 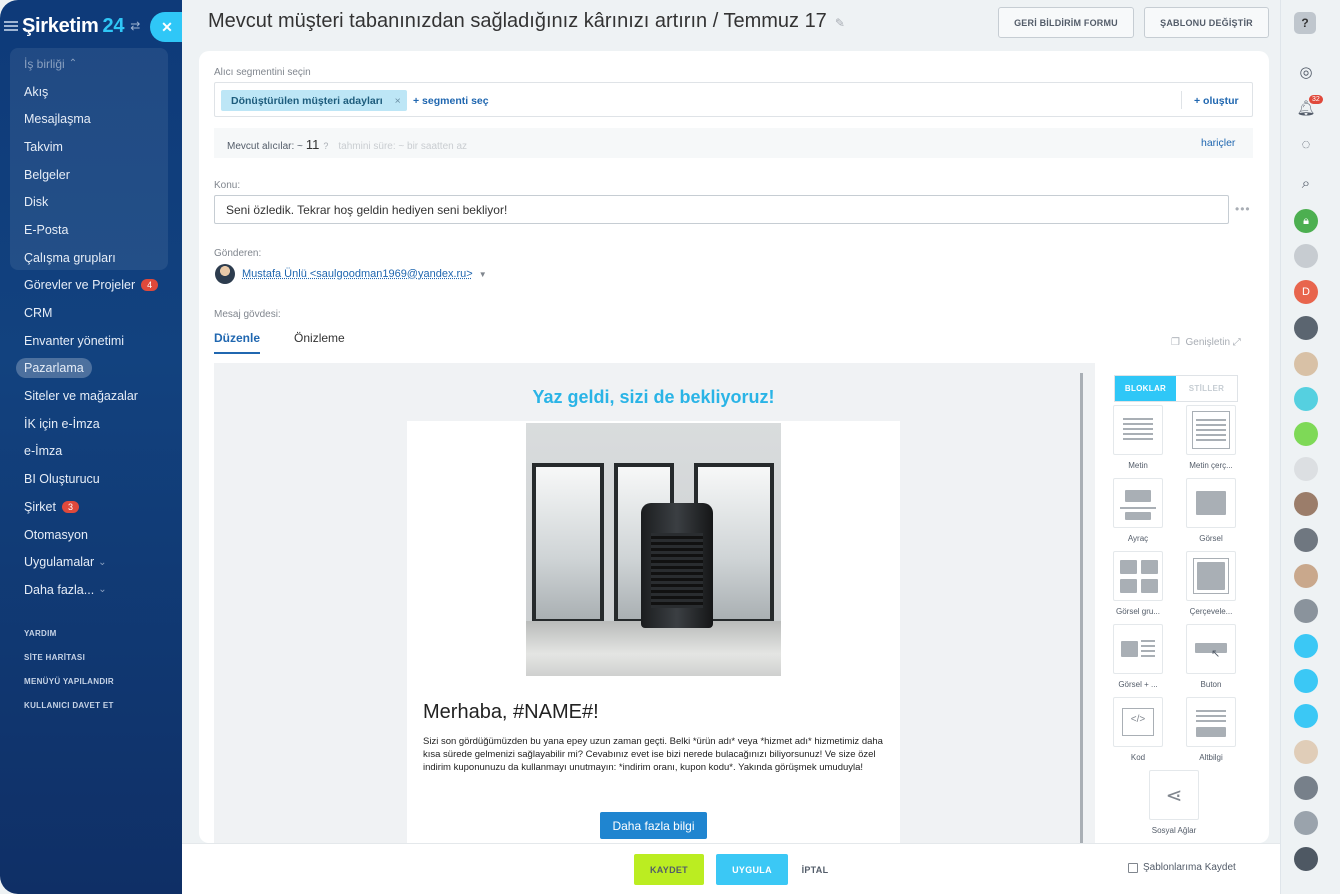 I want to click on sitemap-link: SİTE HARİTASI, so click(x=69, y=664).